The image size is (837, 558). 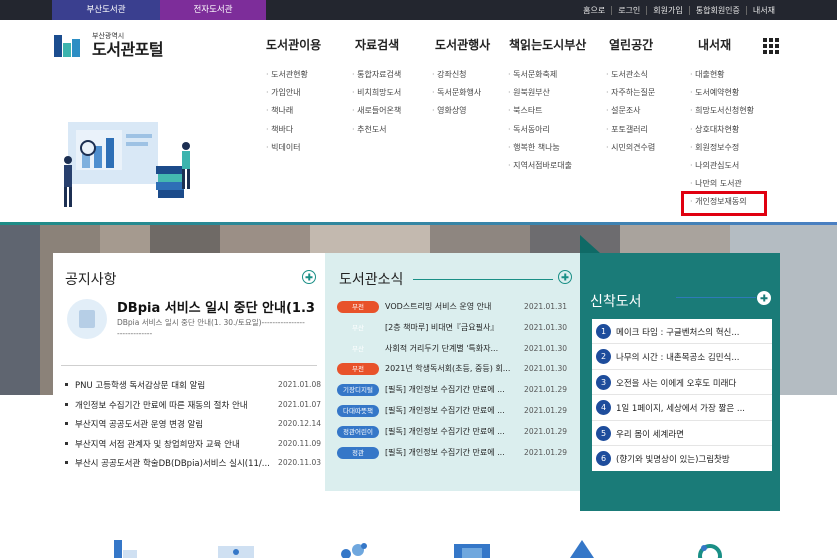 What do you see at coordinates (547, 44) in the screenshot?
I see `gnb-reading-city: 책읽는도시부산` at bounding box center [547, 44].